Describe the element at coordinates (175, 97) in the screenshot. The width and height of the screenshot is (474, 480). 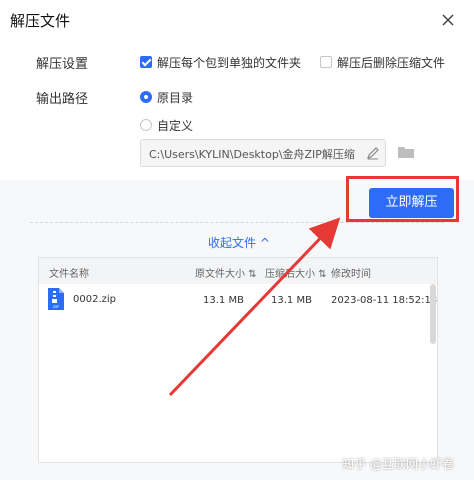
I see `original-dir-label: 原目录` at that location.